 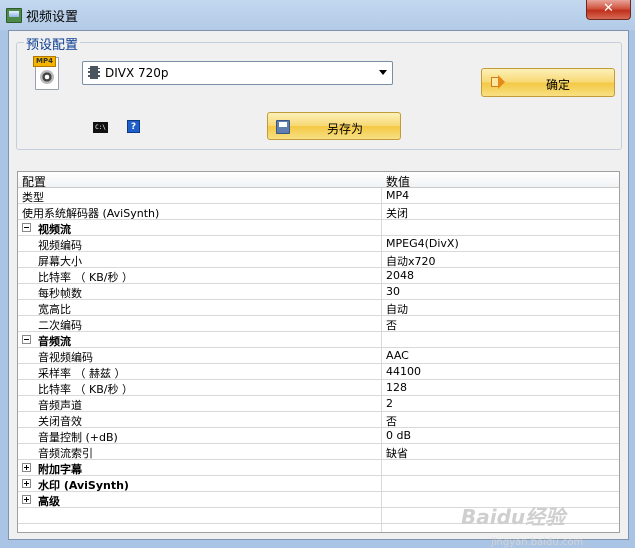 I want to click on grid-row: 视频编码 MPEG4(DivX), so click(x=318, y=244).